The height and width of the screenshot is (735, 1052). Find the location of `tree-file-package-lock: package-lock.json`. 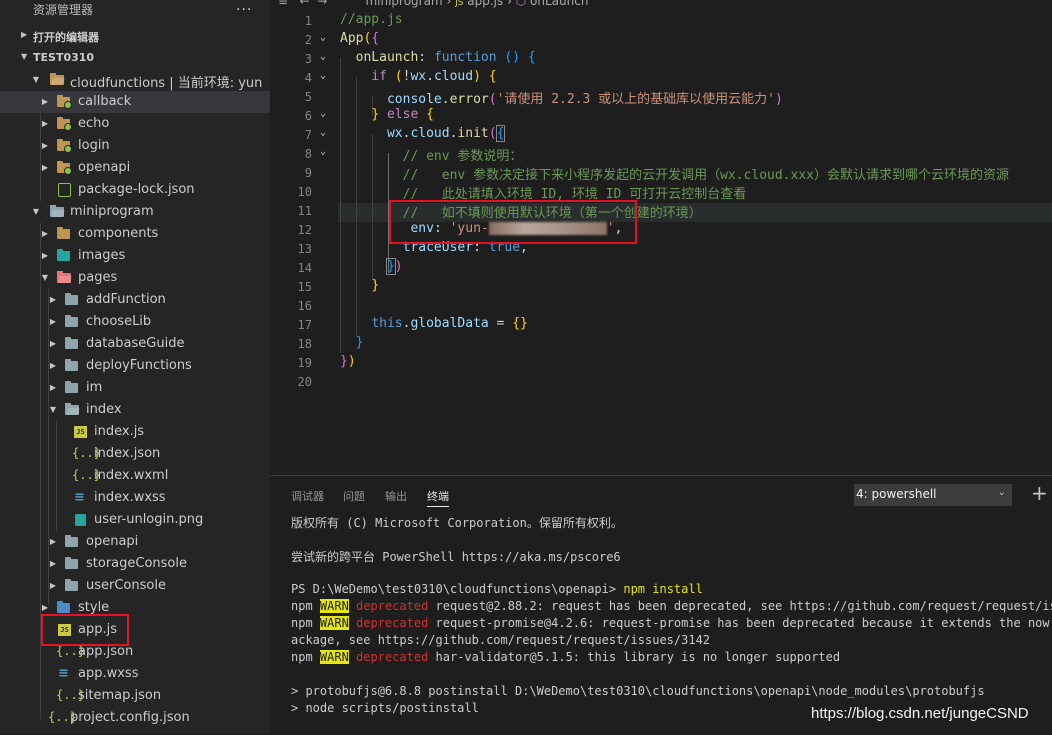

tree-file-package-lock: package-lock.json is located at coordinates (135, 190).